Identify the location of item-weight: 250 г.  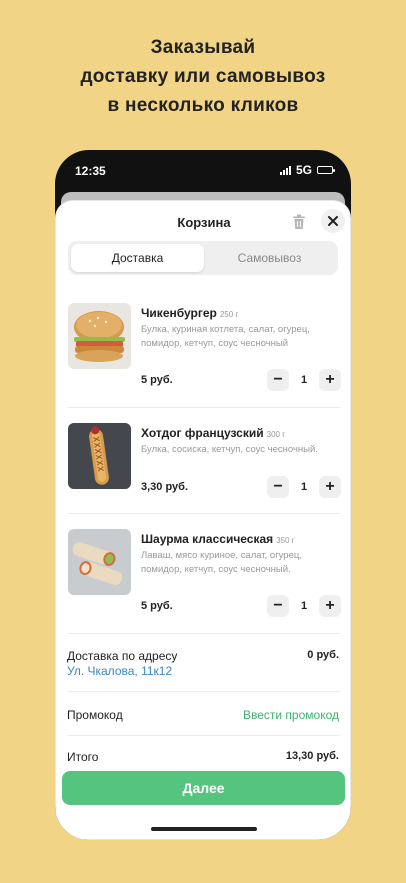
(229, 314).